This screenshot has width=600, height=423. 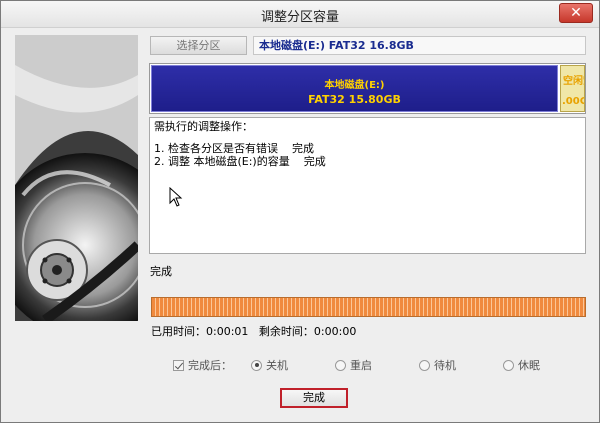 I want to click on radio-label-shutdown: 关机, so click(x=277, y=365).